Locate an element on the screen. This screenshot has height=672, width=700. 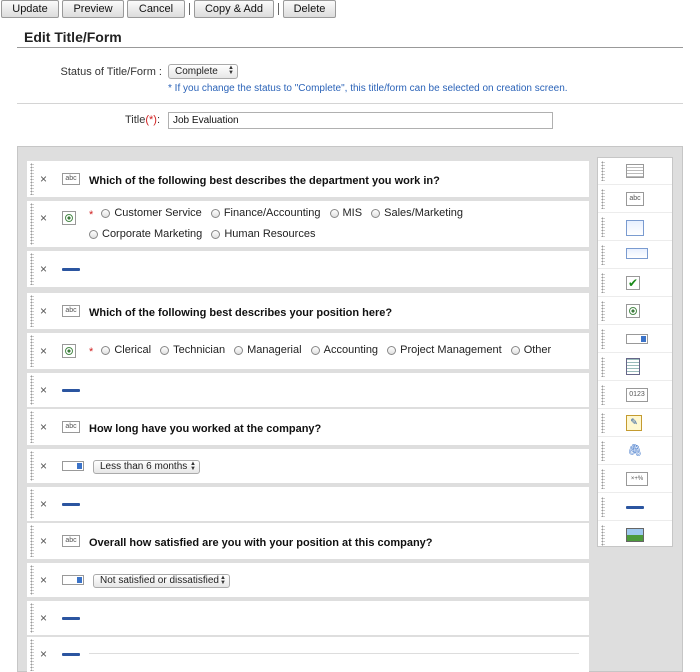
satisfaction-select: Not satisfied or dissatisfied ▲ ▼ is located at coordinates (161, 581).